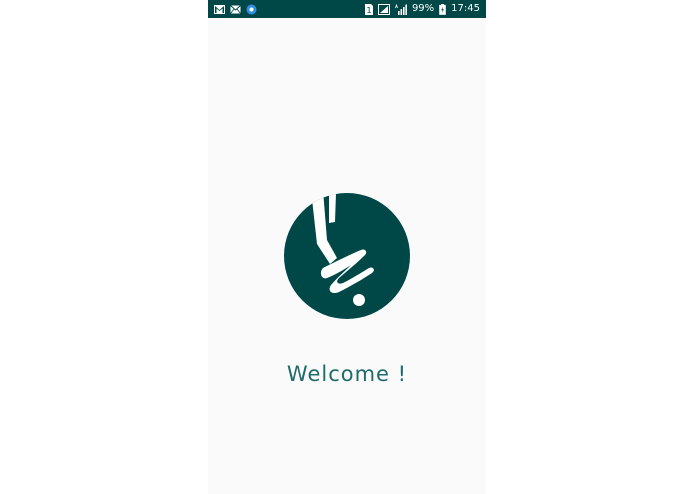  Describe the element at coordinates (442, 9) in the screenshot. I see `battery-icon` at that location.